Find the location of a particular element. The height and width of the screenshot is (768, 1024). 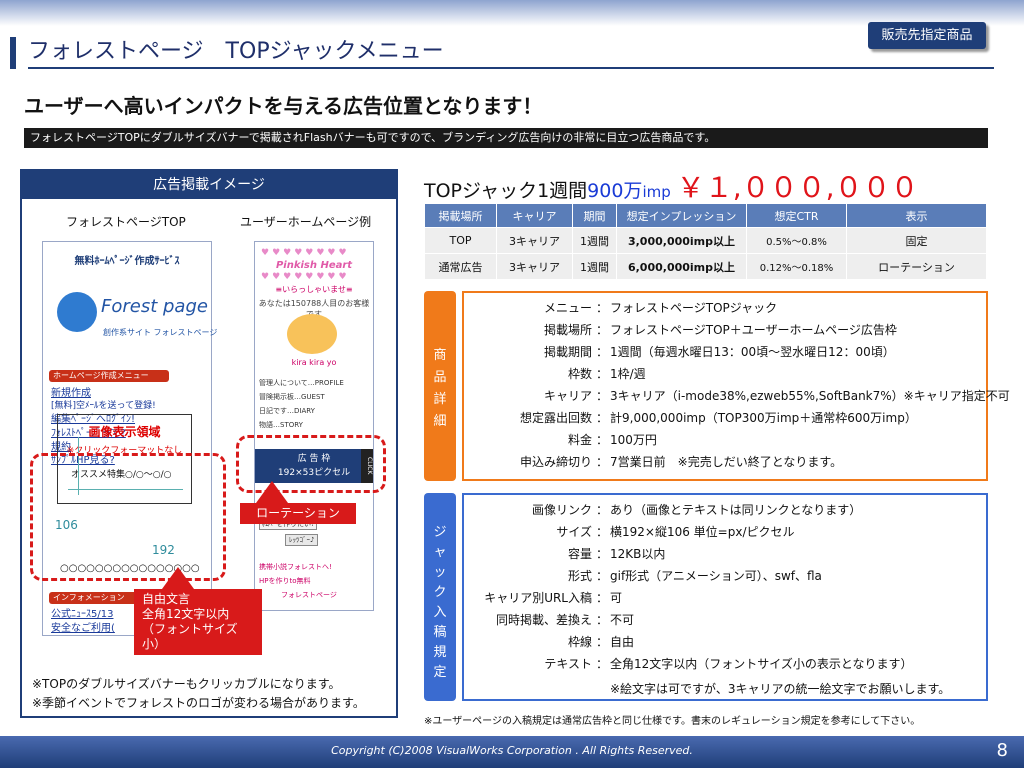

jack-tab-7: 規 is located at coordinates (440, 652).